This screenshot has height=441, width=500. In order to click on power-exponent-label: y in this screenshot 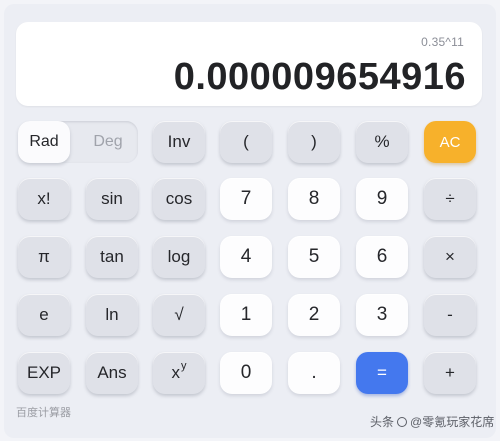, I will do `click(184, 366)`.